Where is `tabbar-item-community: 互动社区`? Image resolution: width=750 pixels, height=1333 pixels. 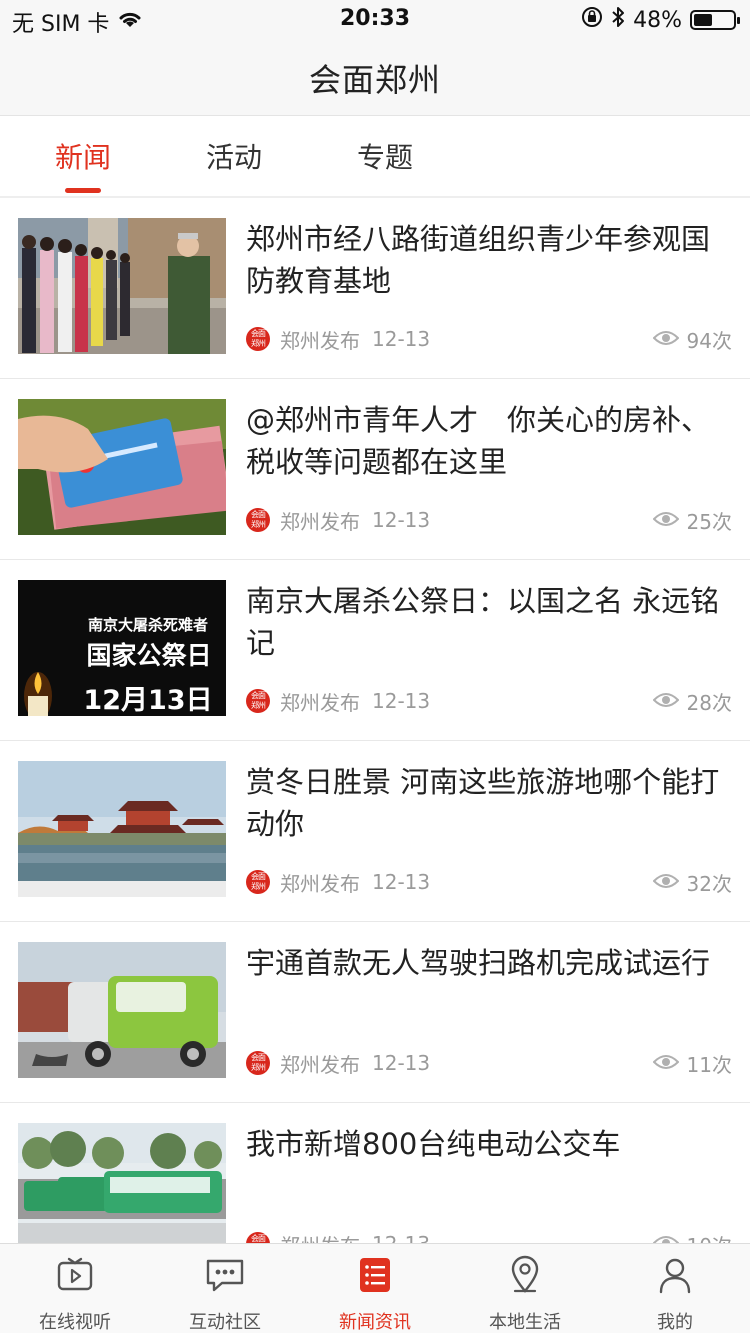
tabbar-item-community: 互动社区 is located at coordinates (225, 1292).